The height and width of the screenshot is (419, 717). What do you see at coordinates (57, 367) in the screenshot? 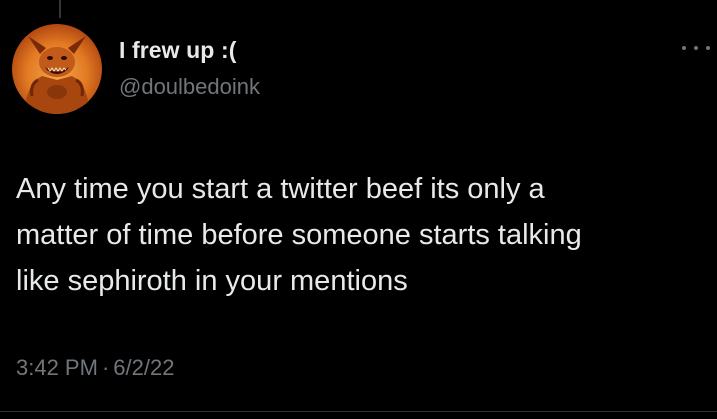
I see `tweet-time: 3:42 PM` at bounding box center [57, 367].